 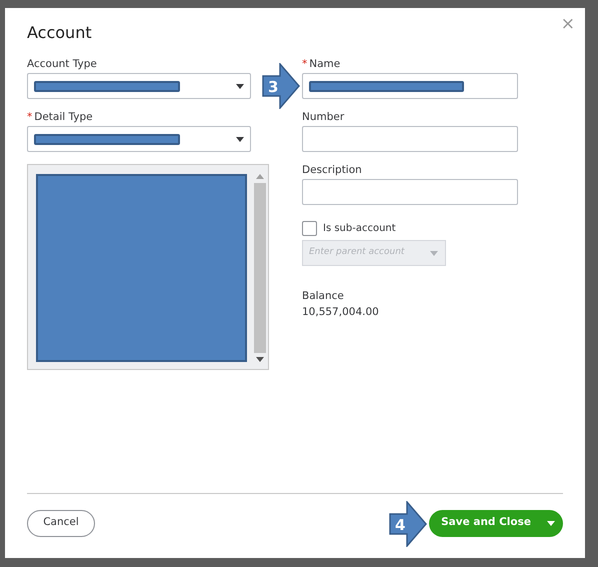 What do you see at coordinates (60, 117) in the screenshot?
I see `field-label: * Detail Type` at bounding box center [60, 117].